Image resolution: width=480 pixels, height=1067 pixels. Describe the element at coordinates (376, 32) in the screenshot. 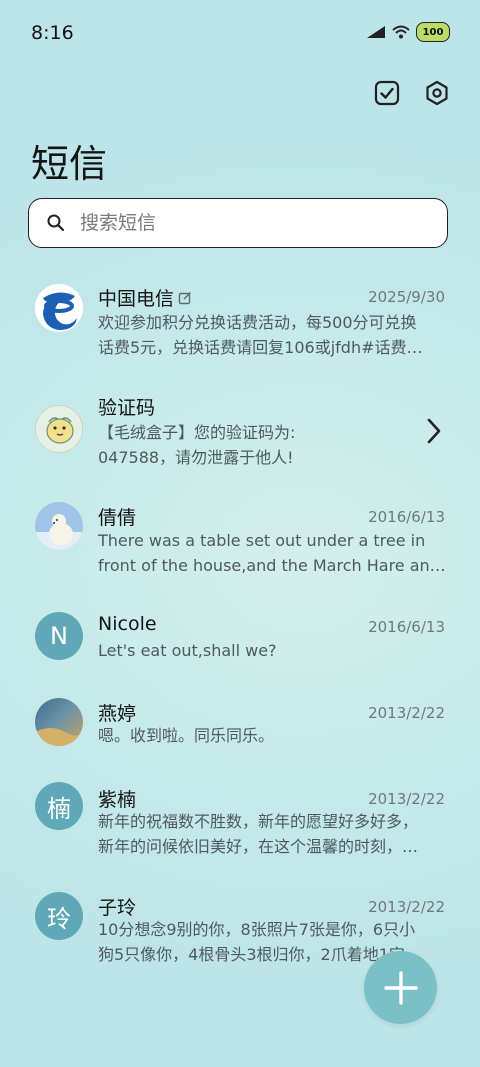

I see `signal-icon` at that location.